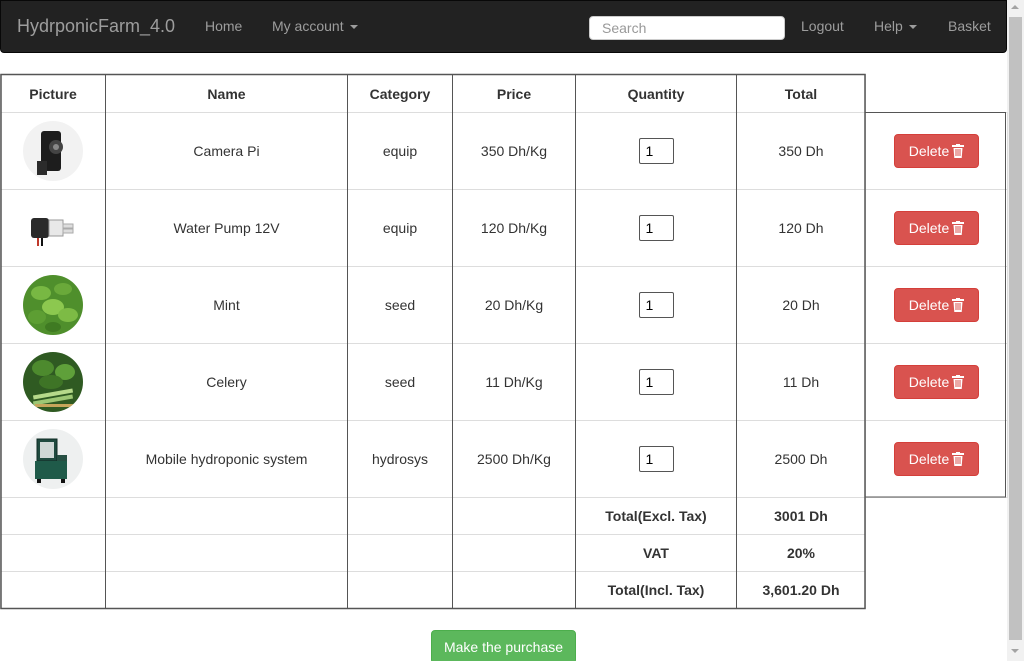 This screenshot has width=1024, height=661. I want to click on total-excl-value: 3001 Dh, so click(801, 516).